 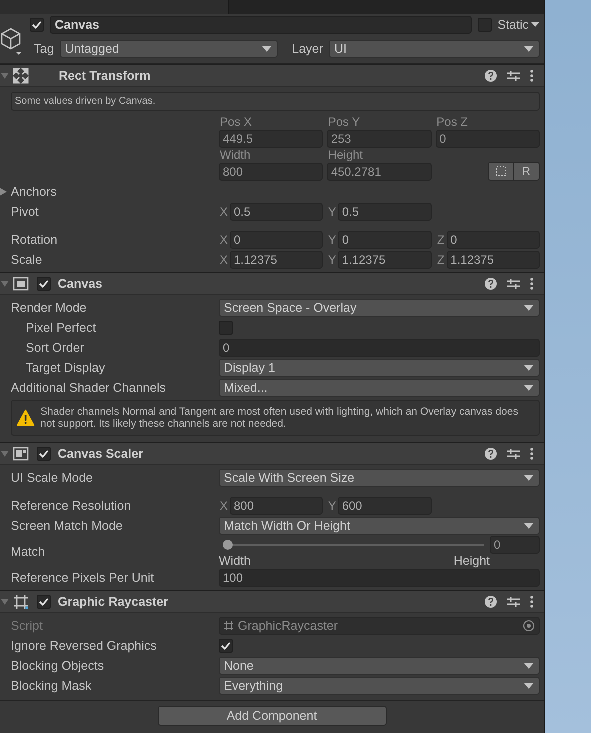 What do you see at coordinates (261, 25) in the screenshot?
I see `name-field: Canvas` at bounding box center [261, 25].